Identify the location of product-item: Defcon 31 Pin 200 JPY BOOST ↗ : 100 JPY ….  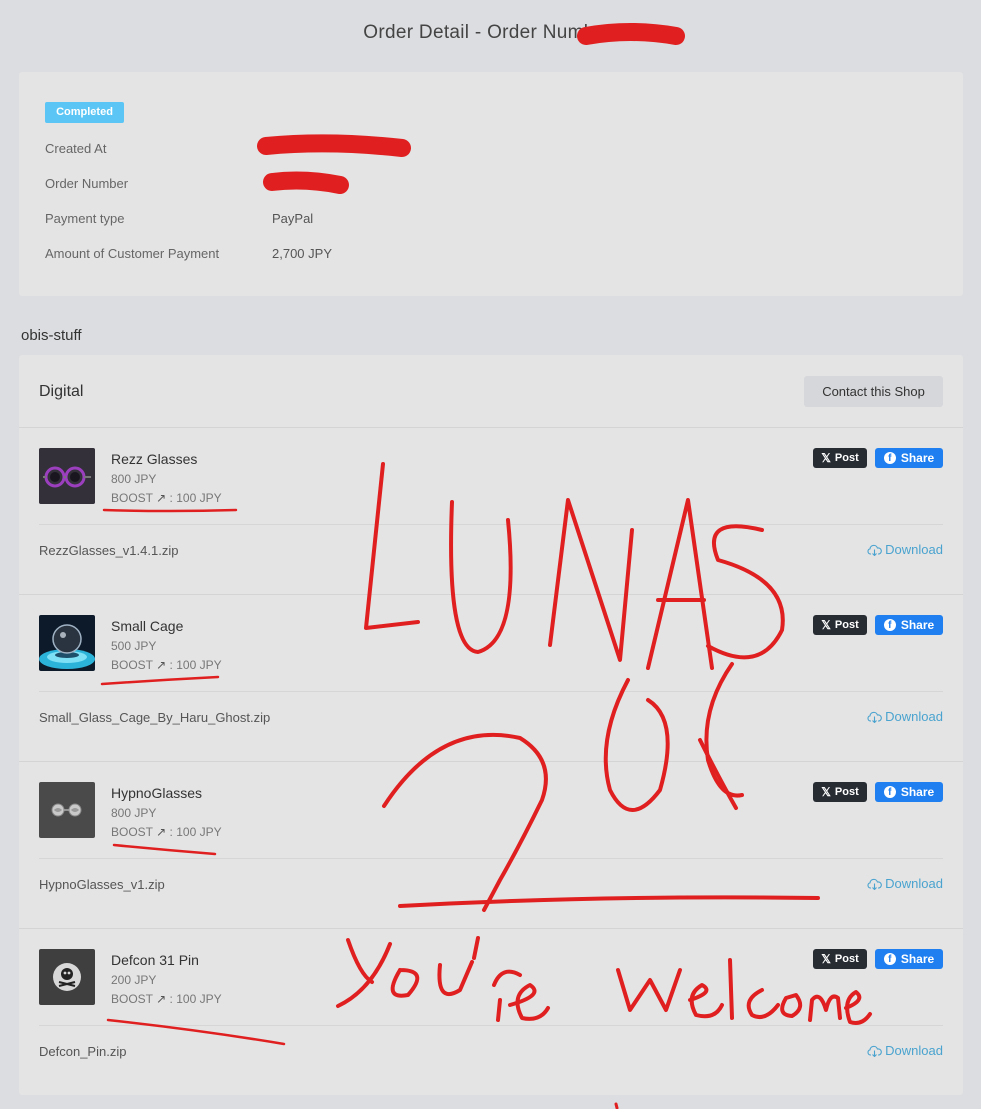
(491, 1012).